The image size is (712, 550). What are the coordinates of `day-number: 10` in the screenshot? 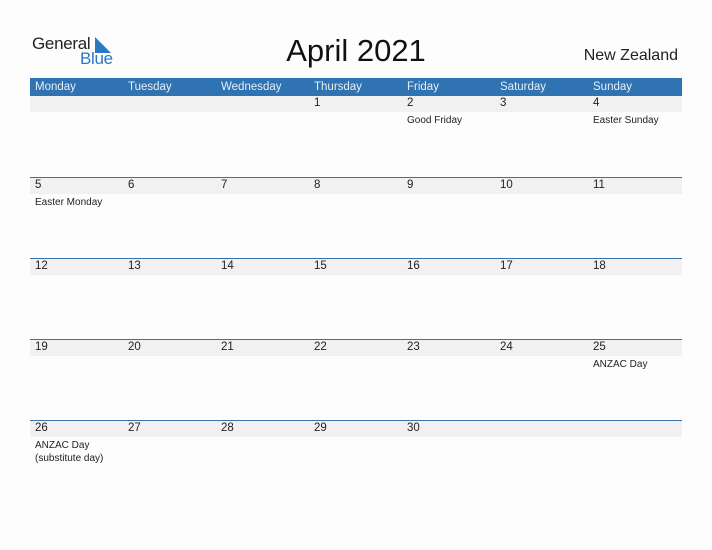 It's located at (506, 185).